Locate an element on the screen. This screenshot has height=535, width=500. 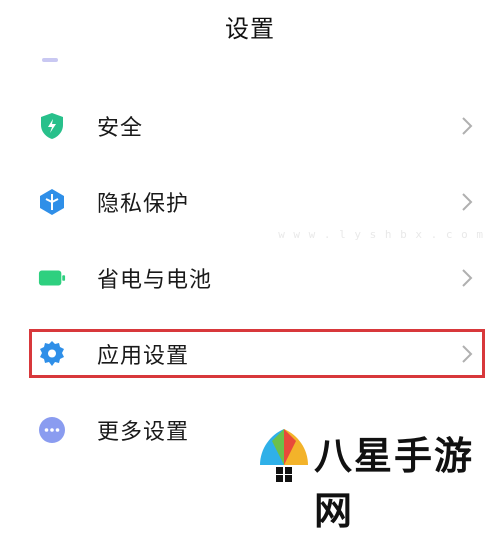
header: 设置 is located at coordinates (250, 26).